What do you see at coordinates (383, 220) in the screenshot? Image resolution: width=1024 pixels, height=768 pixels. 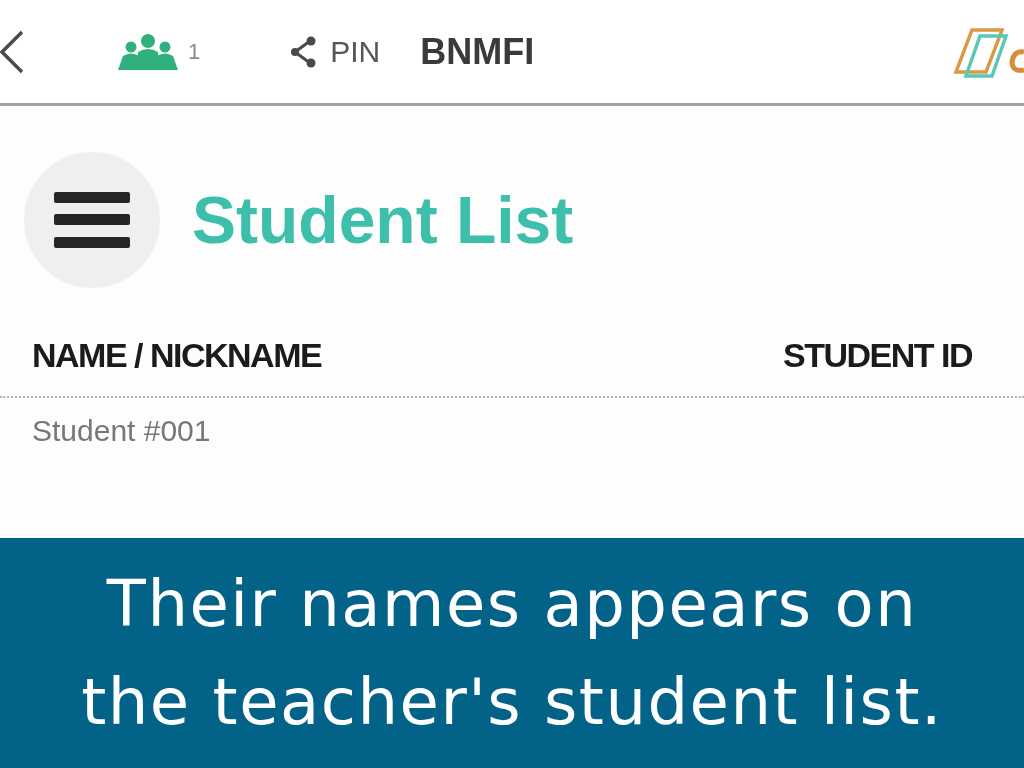 I see `page-title: Student List` at bounding box center [383, 220].